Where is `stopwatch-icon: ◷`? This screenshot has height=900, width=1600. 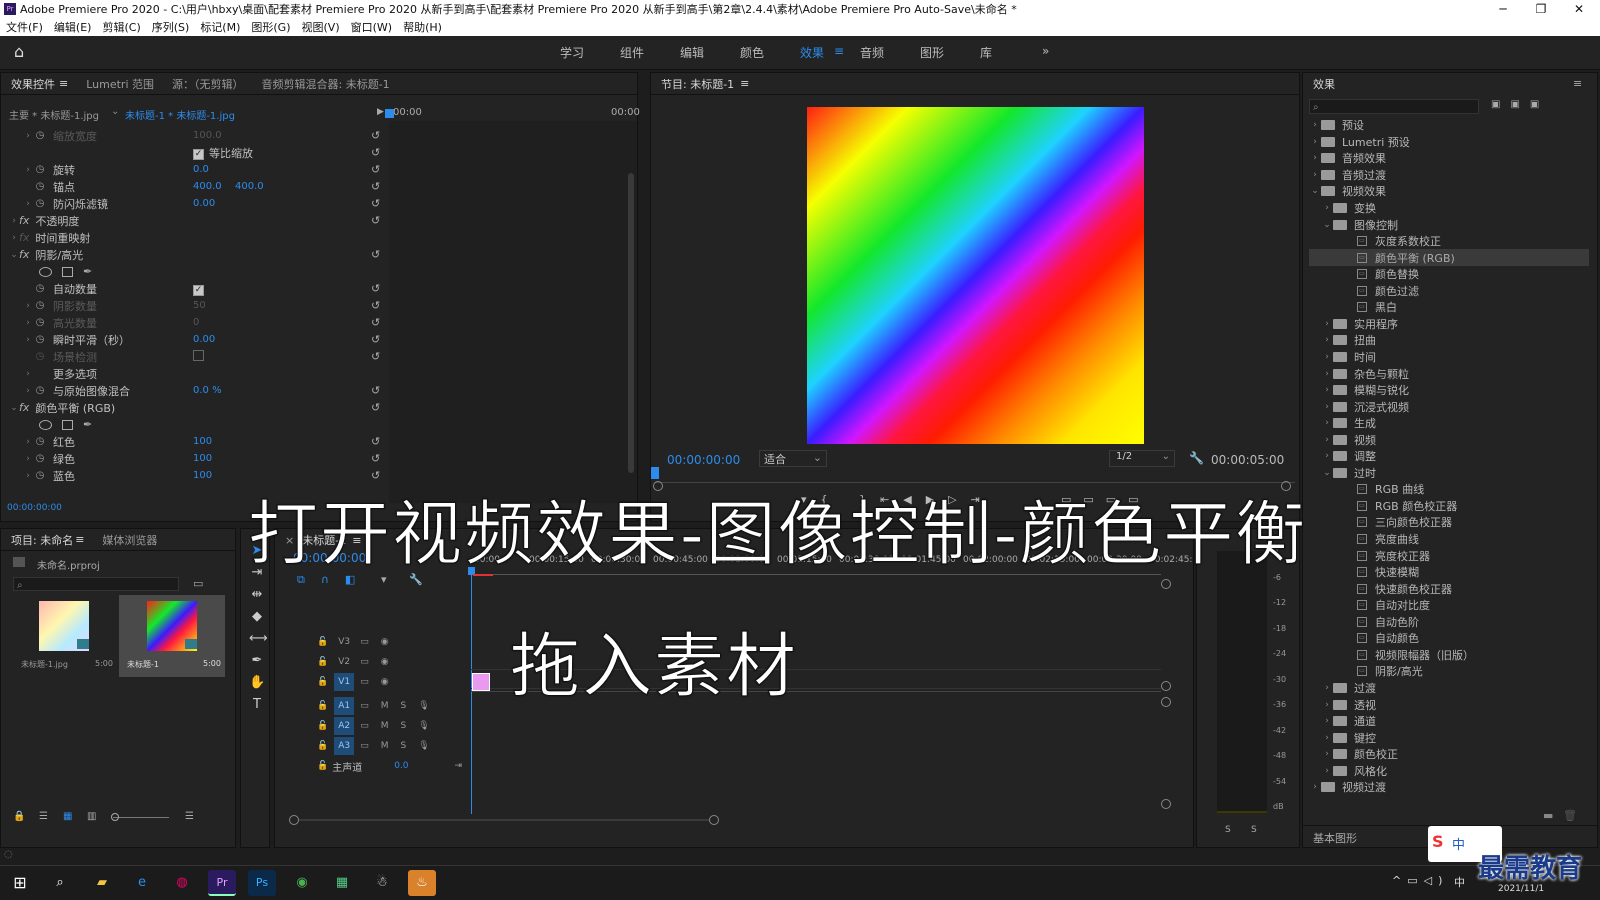 stopwatch-icon: ◷ is located at coordinates (40, 339).